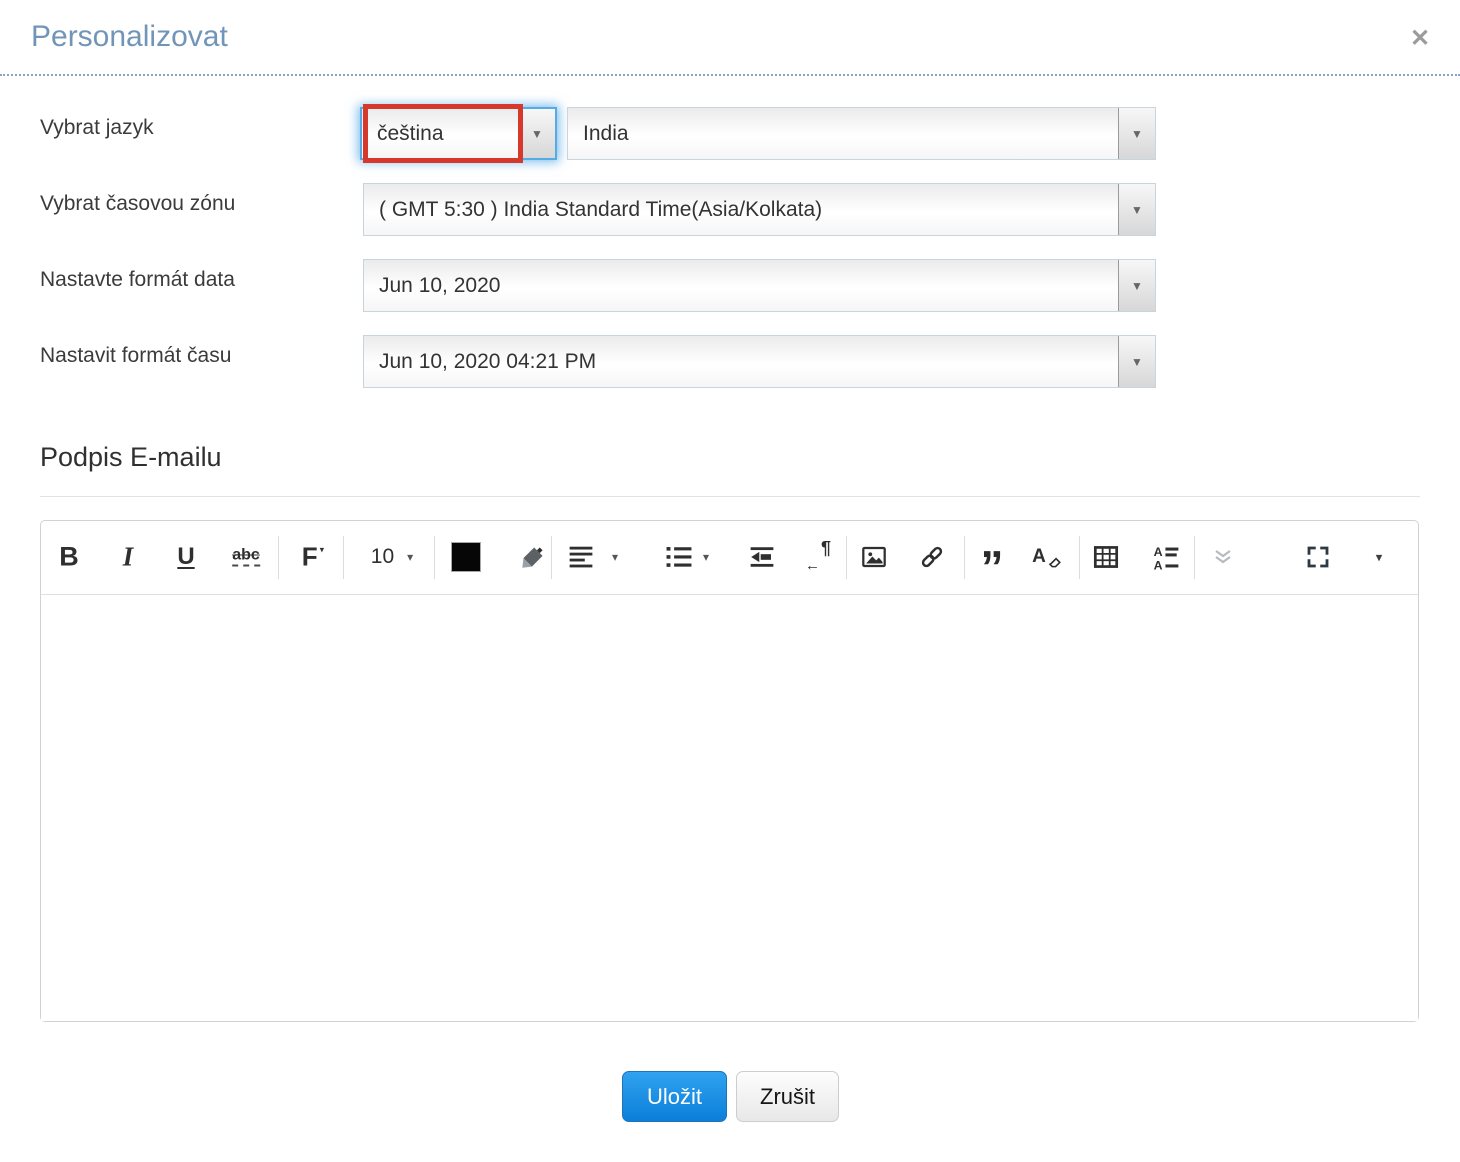 This screenshot has height=1162, width=1460. I want to click on section-divider, so click(730, 496).